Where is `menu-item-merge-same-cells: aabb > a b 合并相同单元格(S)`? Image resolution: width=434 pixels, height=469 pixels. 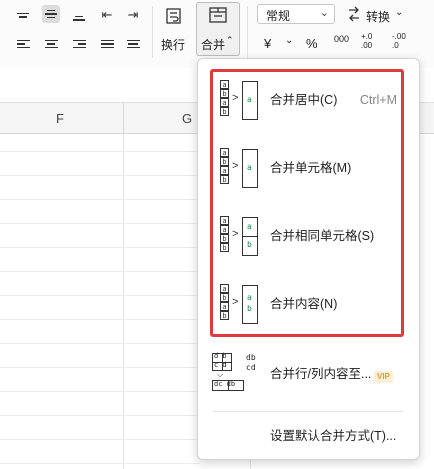 menu-item-merge-same-cells: aabb > a b 合并相同单元格(S) is located at coordinates (308, 236).